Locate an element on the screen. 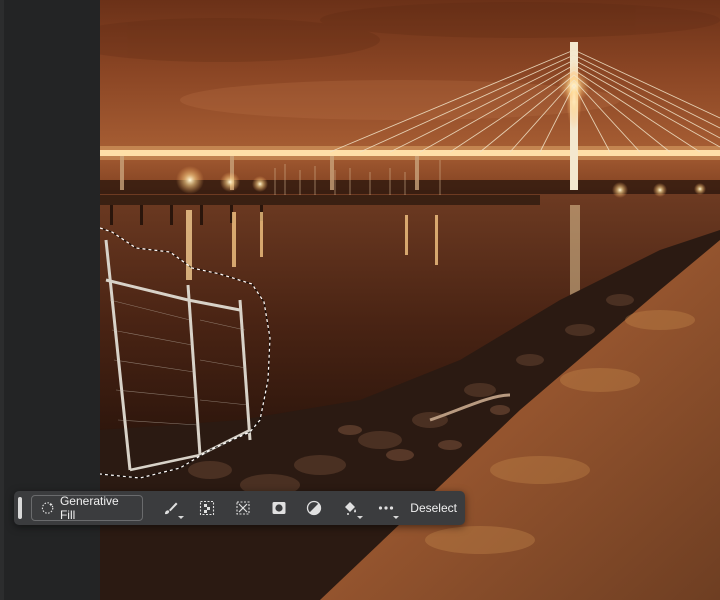 This screenshot has width=720, height=600. transform-selection-icon is located at coordinates (243, 508).